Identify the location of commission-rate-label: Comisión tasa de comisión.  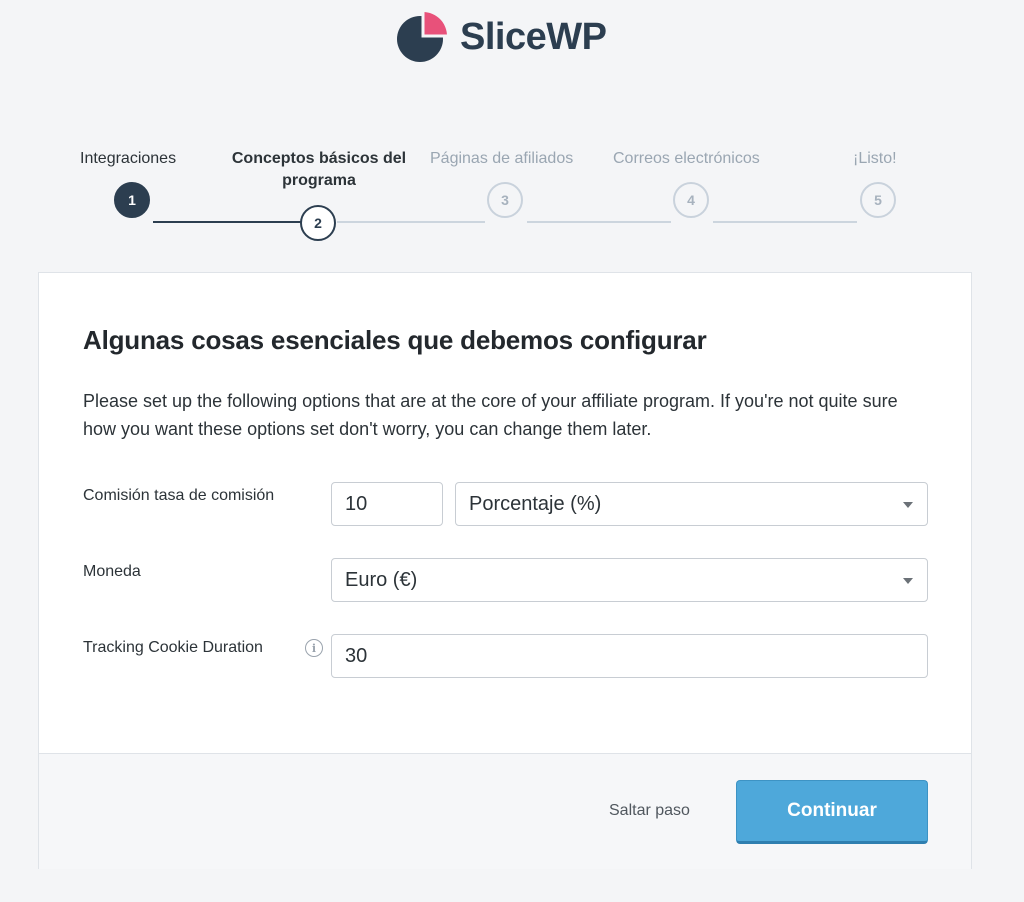
(179, 495).